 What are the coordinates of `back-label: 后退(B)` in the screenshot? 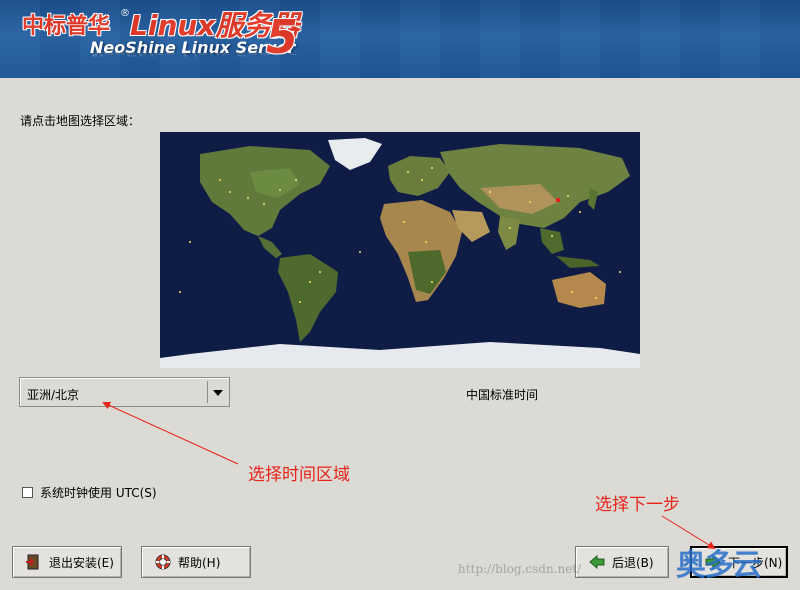 It's located at (633, 562).